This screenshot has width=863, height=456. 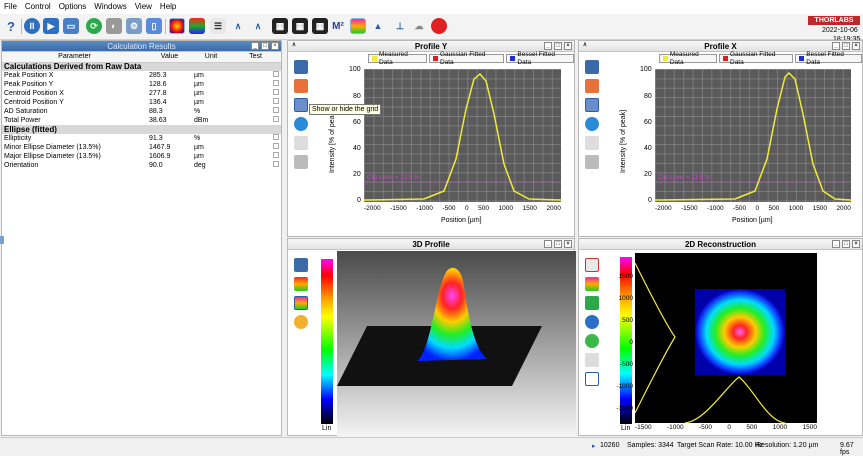 I want to click on table-row: Peak Position Y 128.6 µm, so click(x=141, y=84).